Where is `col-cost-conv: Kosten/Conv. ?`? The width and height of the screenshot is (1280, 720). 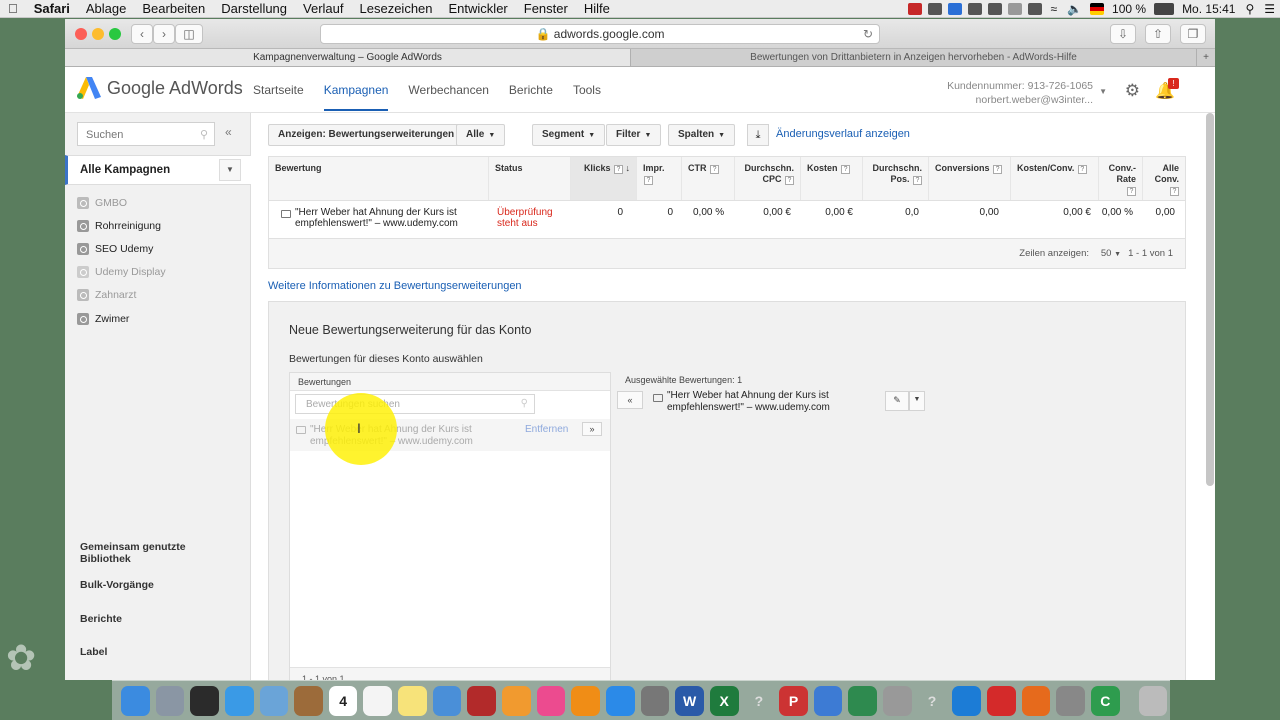 col-cost-conv: Kosten/Conv. ? is located at coordinates (1055, 178).